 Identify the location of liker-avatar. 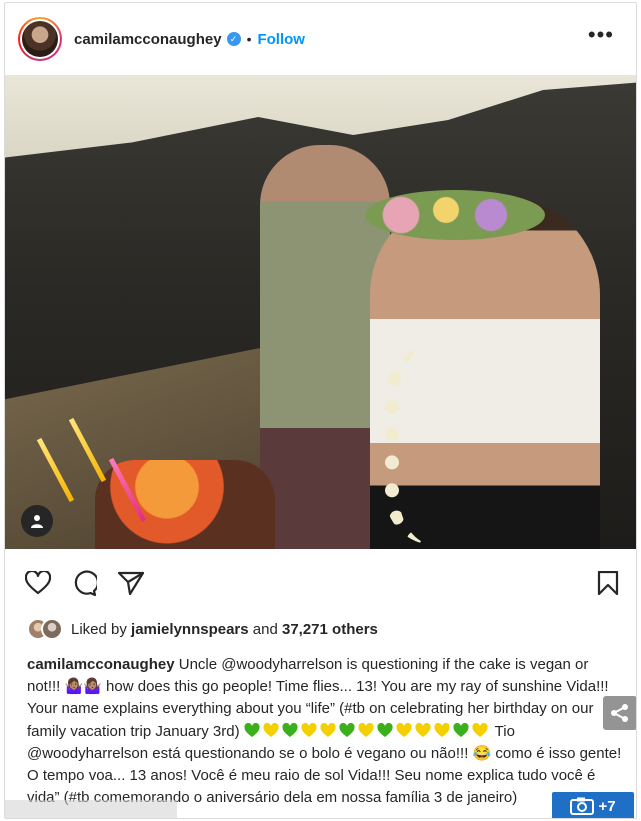
(52, 629).